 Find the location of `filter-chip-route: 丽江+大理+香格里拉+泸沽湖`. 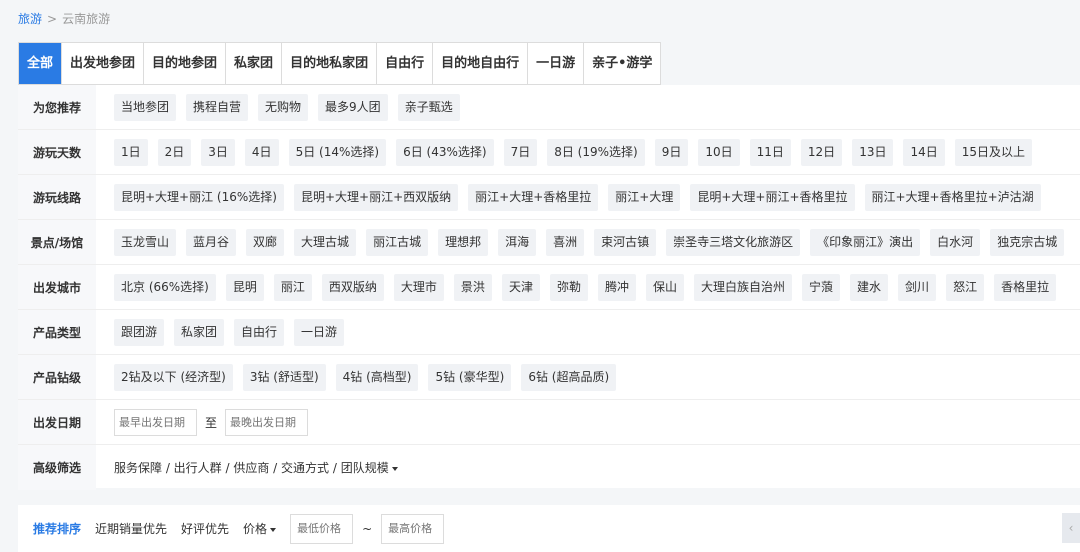

filter-chip-route: 丽江+大理+香格里拉+泸沽湖 is located at coordinates (952, 197).